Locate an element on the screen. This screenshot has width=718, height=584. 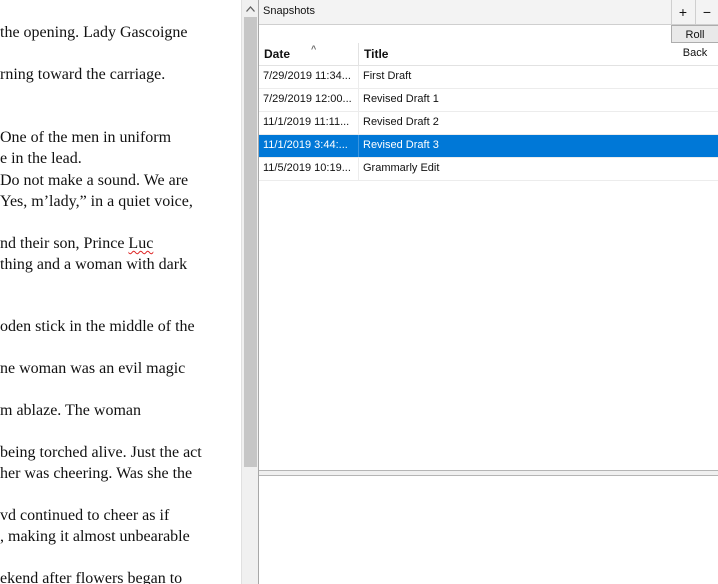
snapshots-header: Snapshots + − is located at coordinates (488, 12).